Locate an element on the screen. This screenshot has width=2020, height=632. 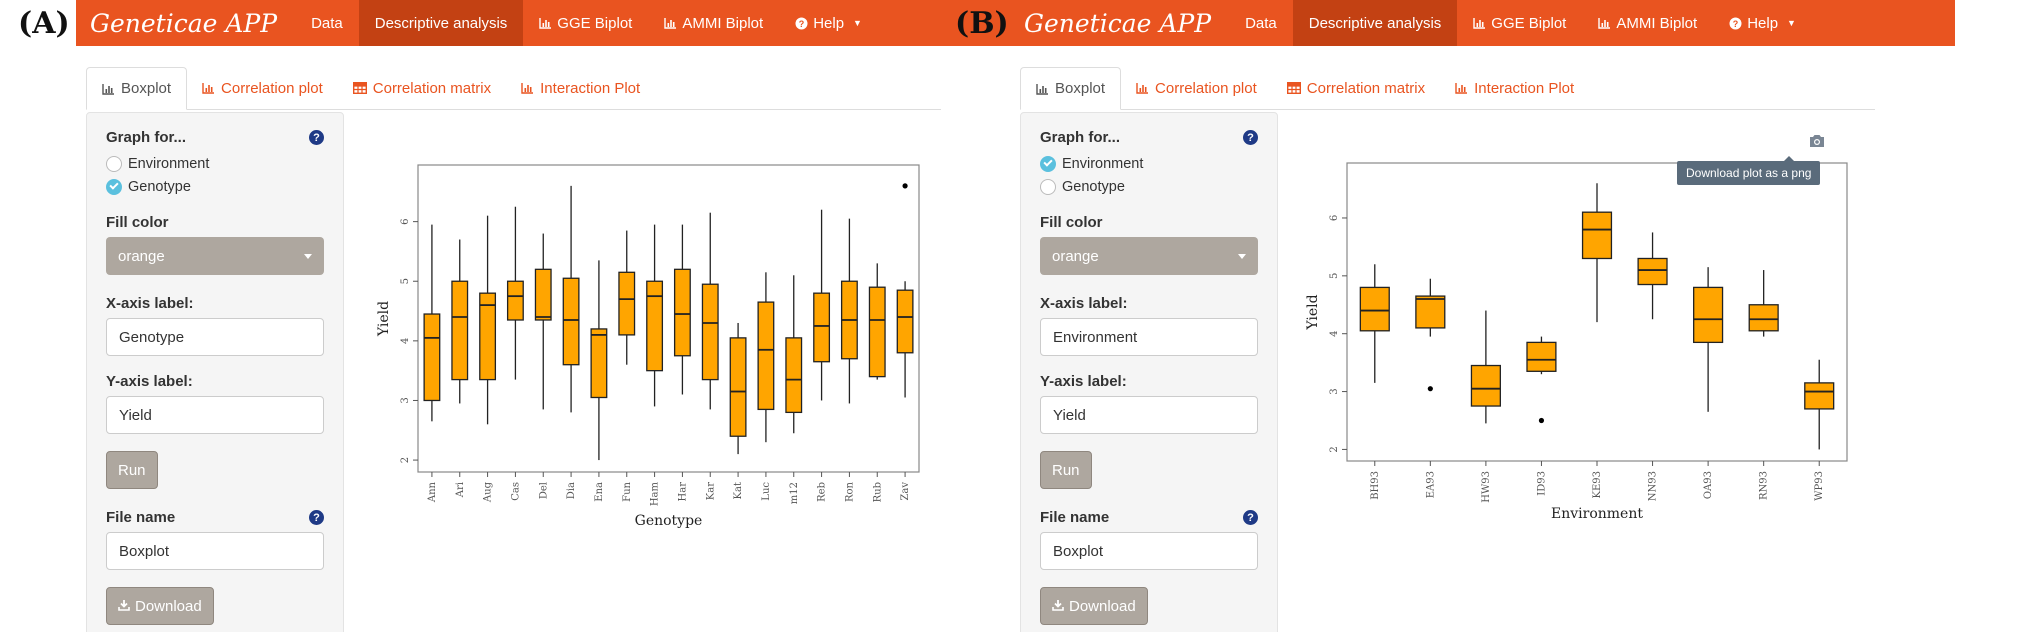
x-tick-label: Kat is located at coordinates (738, 490).